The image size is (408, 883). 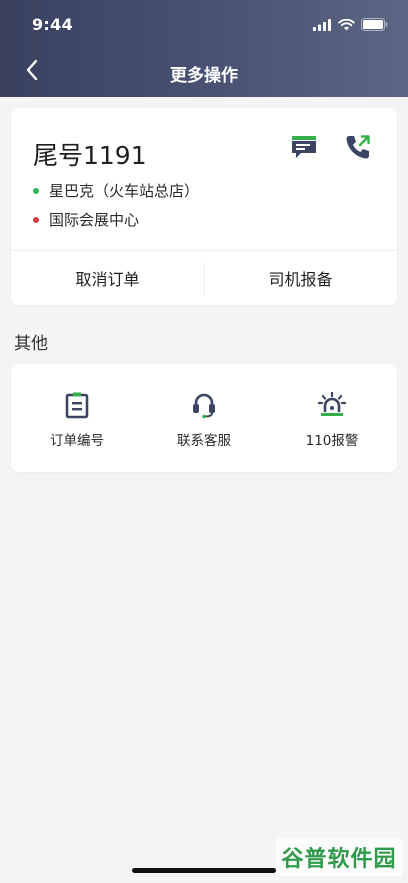 What do you see at coordinates (346, 25) in the screenshot?
I see `wifi-icon` at bounding box center [346, 25].